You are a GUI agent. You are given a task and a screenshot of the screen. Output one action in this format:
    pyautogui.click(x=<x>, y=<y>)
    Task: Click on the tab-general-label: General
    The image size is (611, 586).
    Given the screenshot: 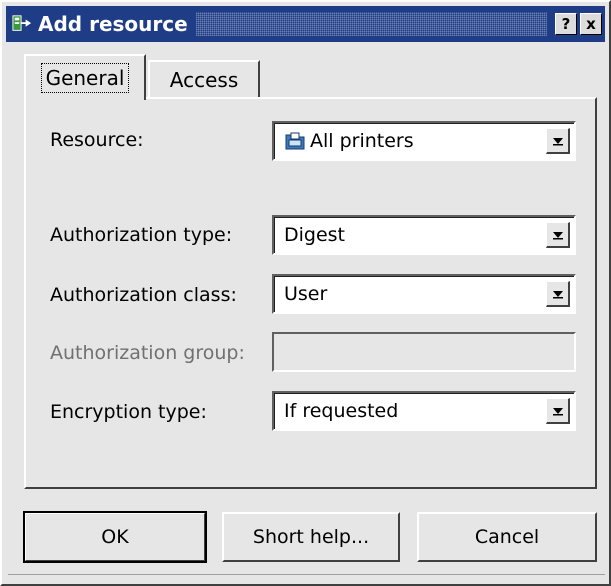 What is the action you would take?
    pyautogui.click(x=85, y=78)
    